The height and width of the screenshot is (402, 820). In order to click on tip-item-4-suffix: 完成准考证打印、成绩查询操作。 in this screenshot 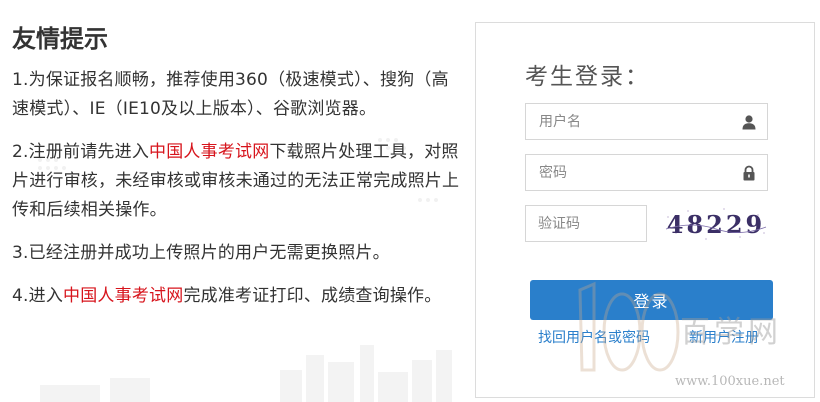, I will do `click(312, 296)`.